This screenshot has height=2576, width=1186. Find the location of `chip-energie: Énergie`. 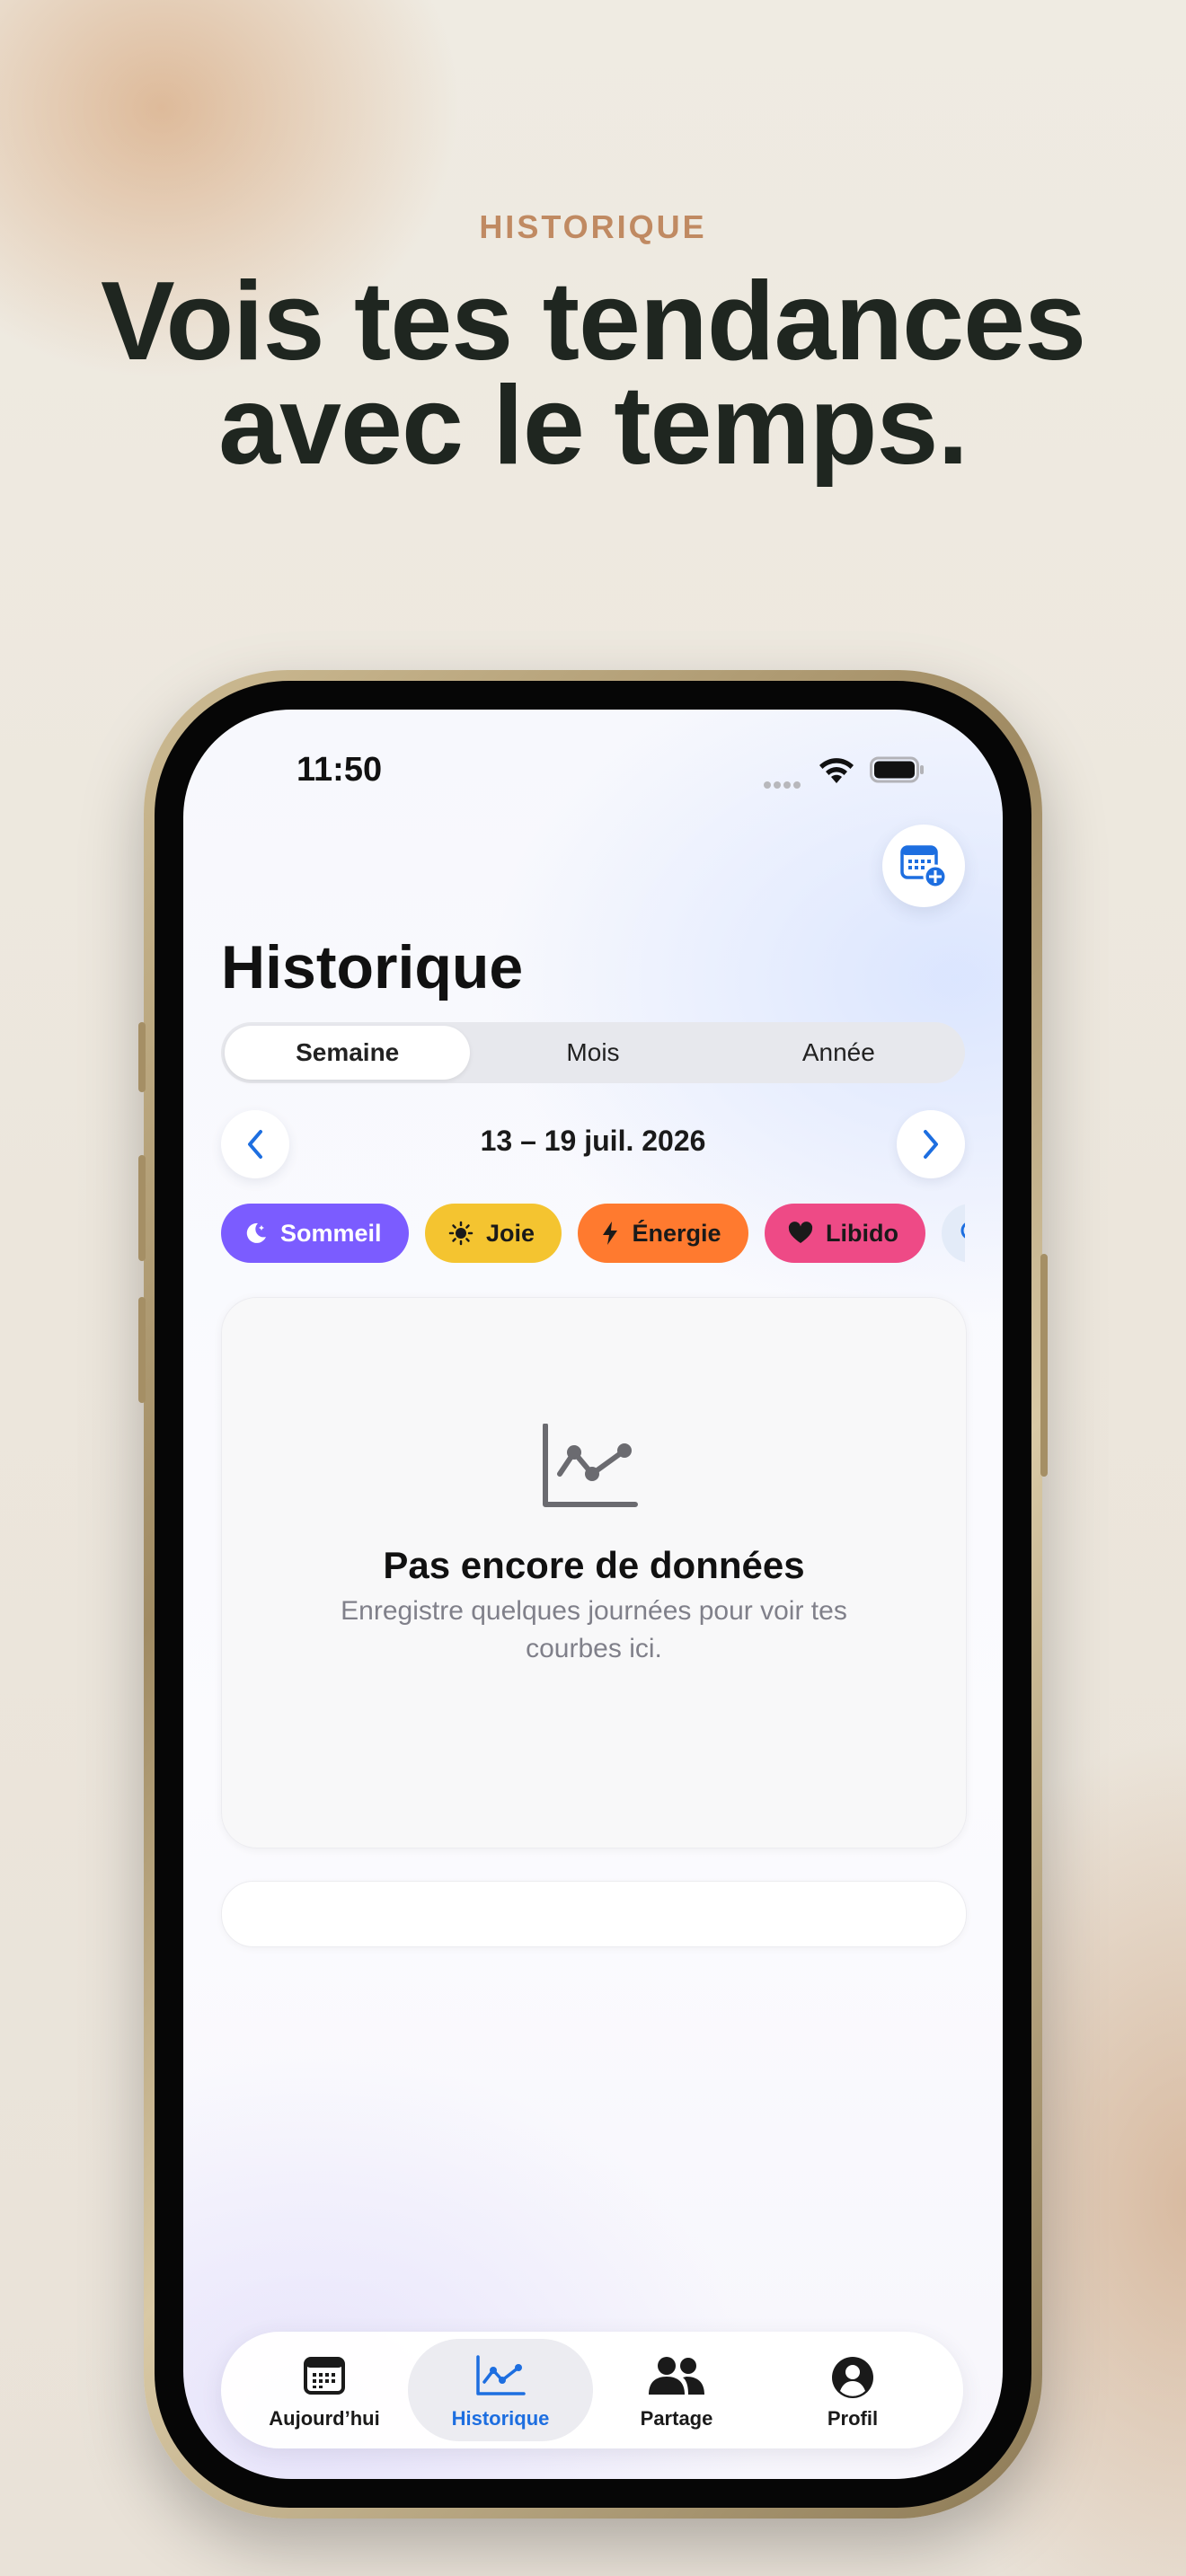

chip-energie: Énergie is located at coordinates (663, 1233).